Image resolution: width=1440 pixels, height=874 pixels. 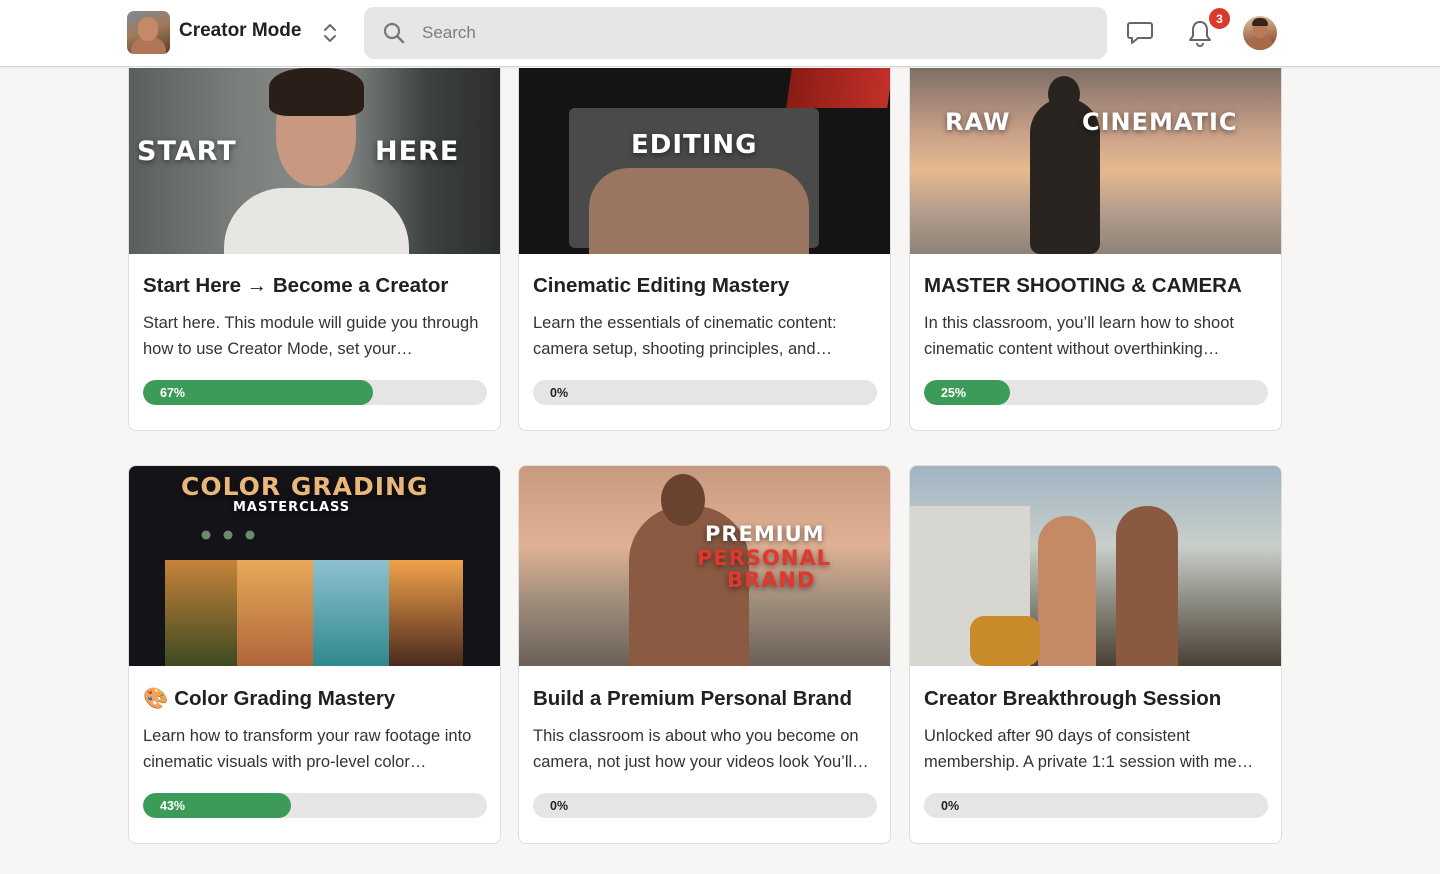 What do you see at coordinates (426, 613) in the screenshot?
I see `thumb-photo-dusk` at bounding box center [426, 613].